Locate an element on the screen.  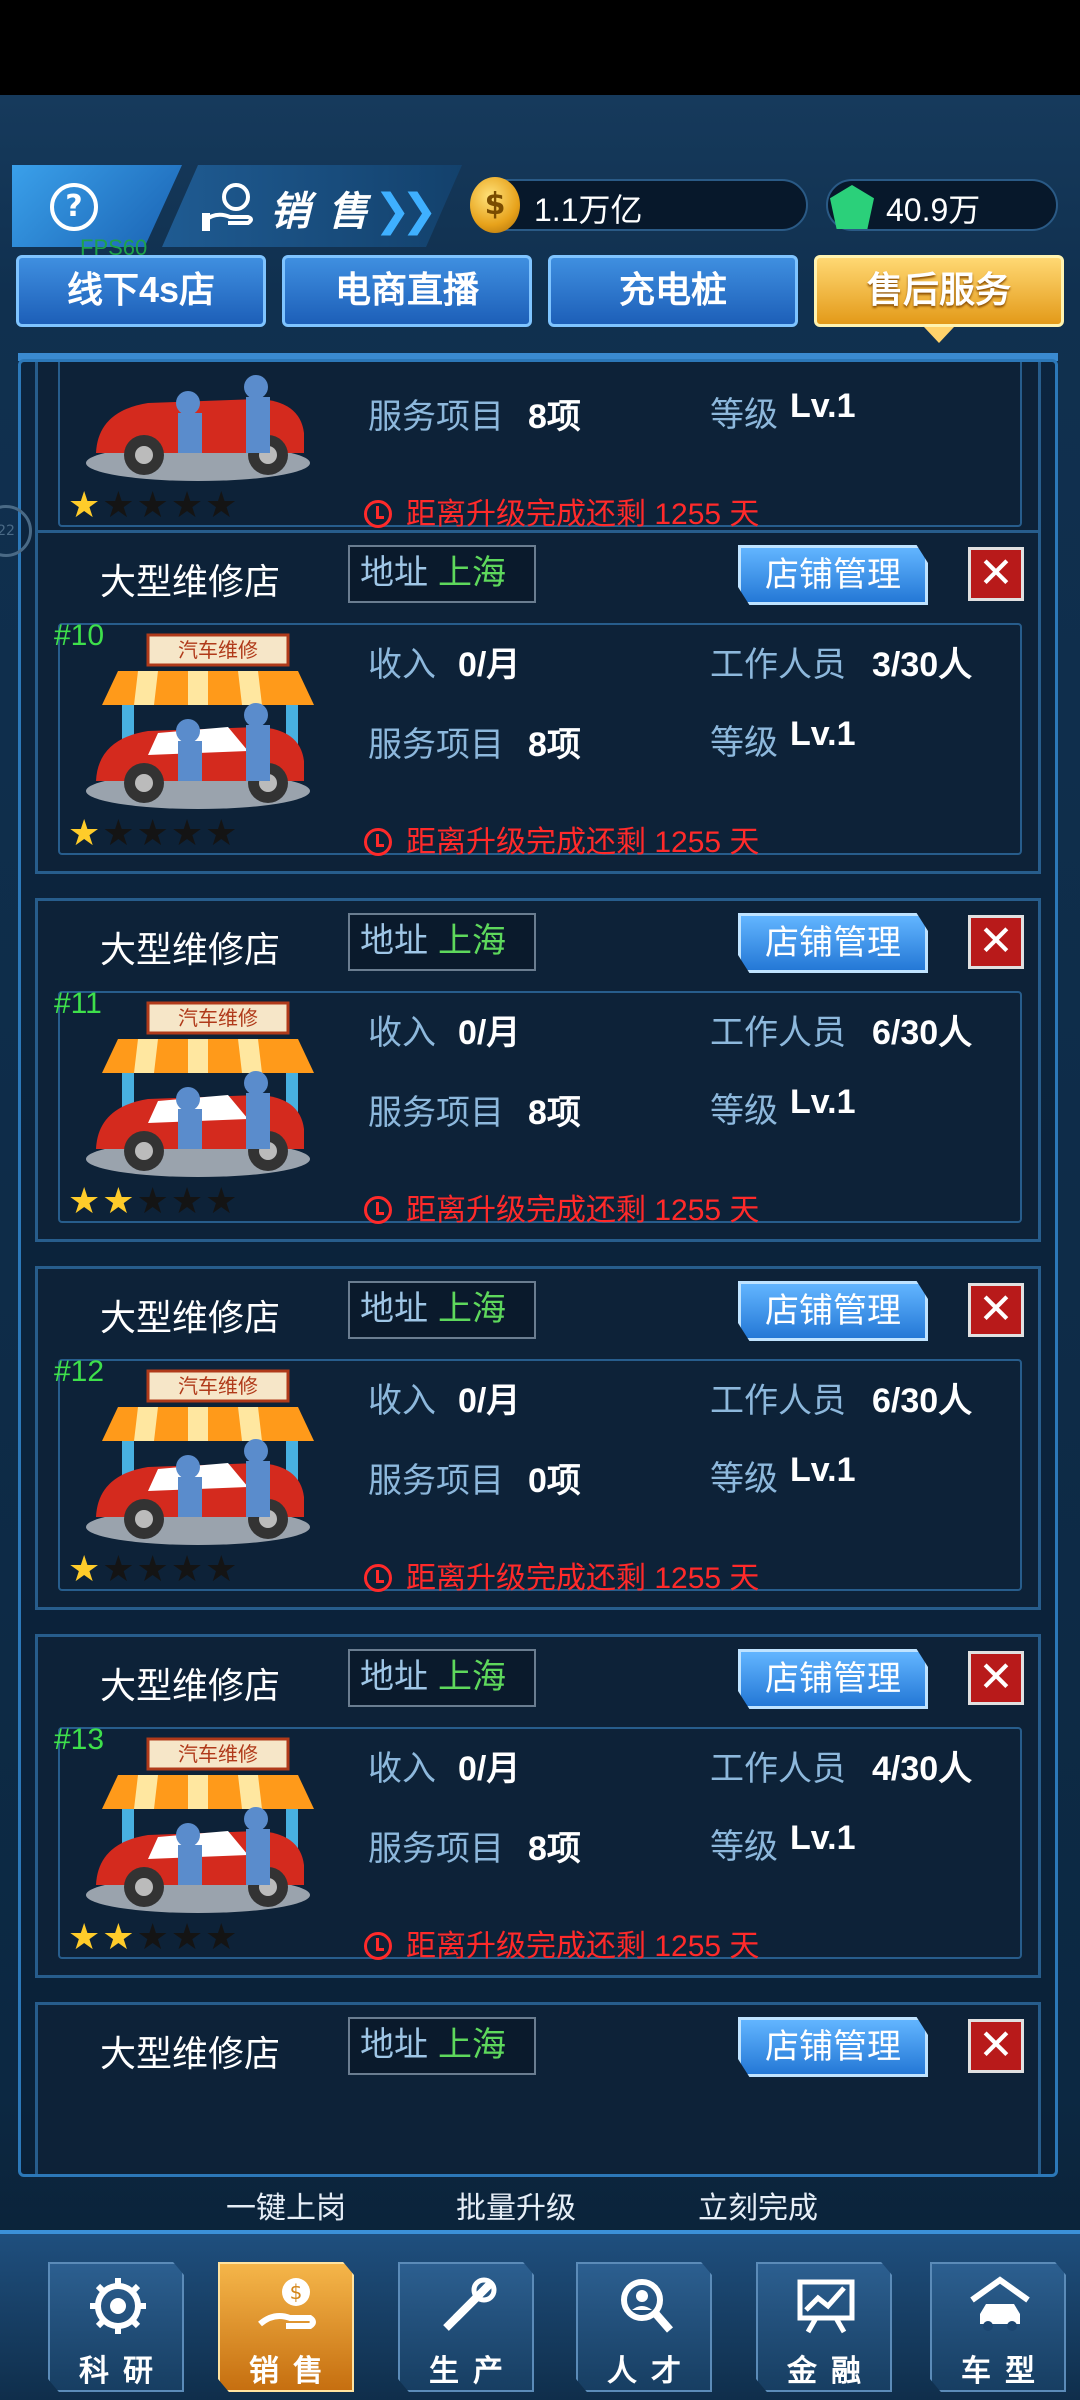
car-garage-icon is located at coordinates (1000, 2303).